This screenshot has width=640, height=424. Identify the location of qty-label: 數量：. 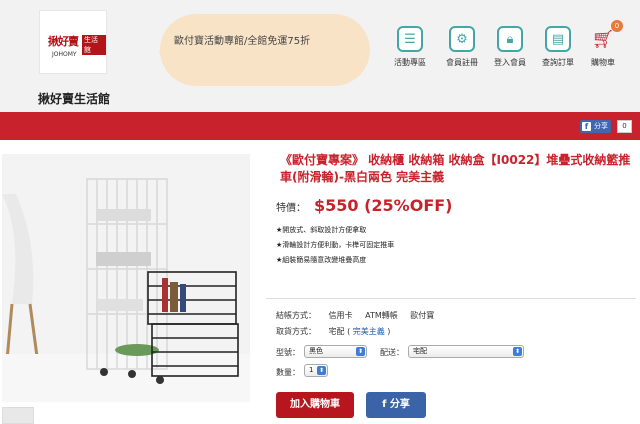
(288, 372).